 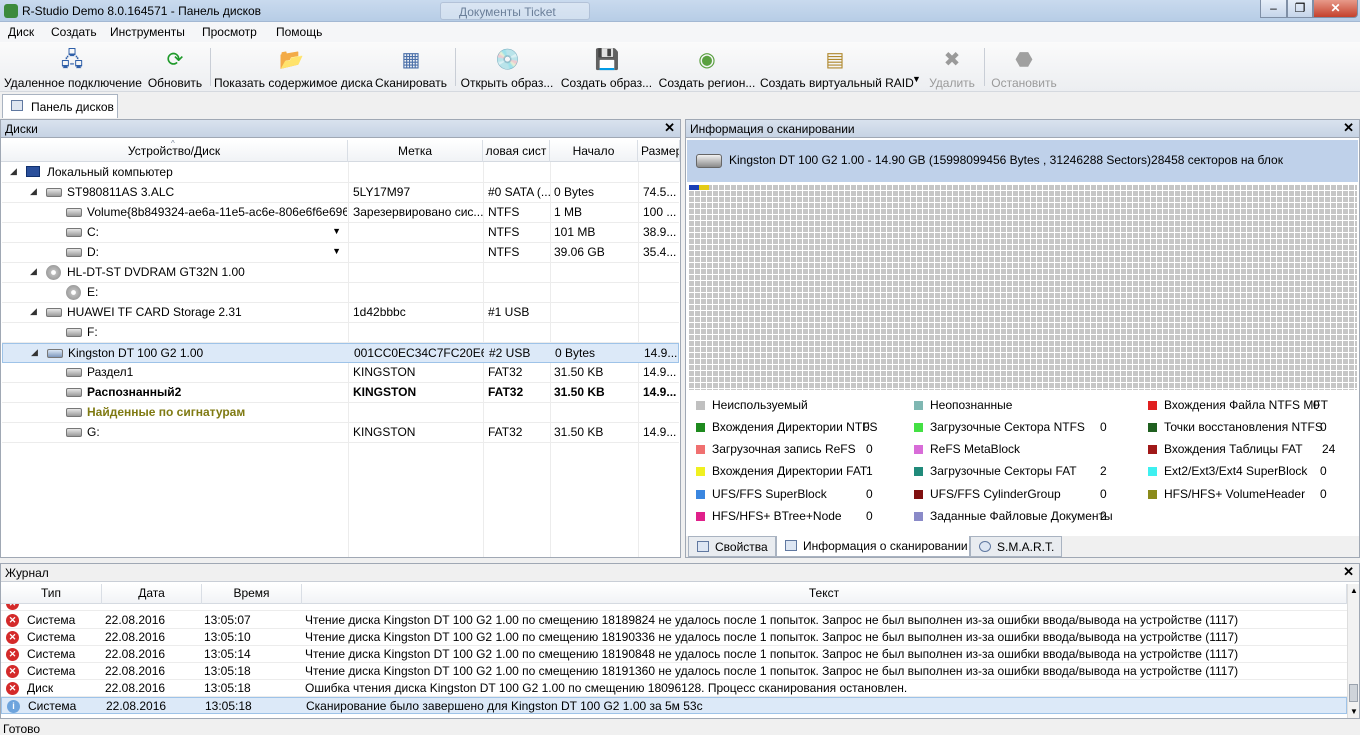 What do you see at coordinates (74, 32) in the screenshot?
I see `menu-create: Создать` at bounding box center [74, 32].